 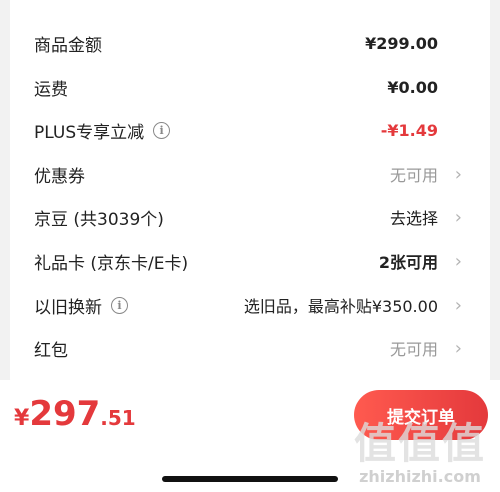 I want to click on row-shipping: 运费 ¥0.00, so click(x=250, y=87).